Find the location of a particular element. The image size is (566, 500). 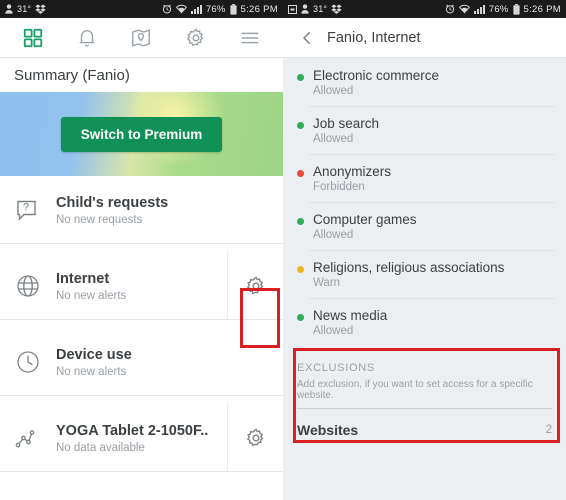

summary-row-subtitle: No data available is located at coordinates (100, 447).